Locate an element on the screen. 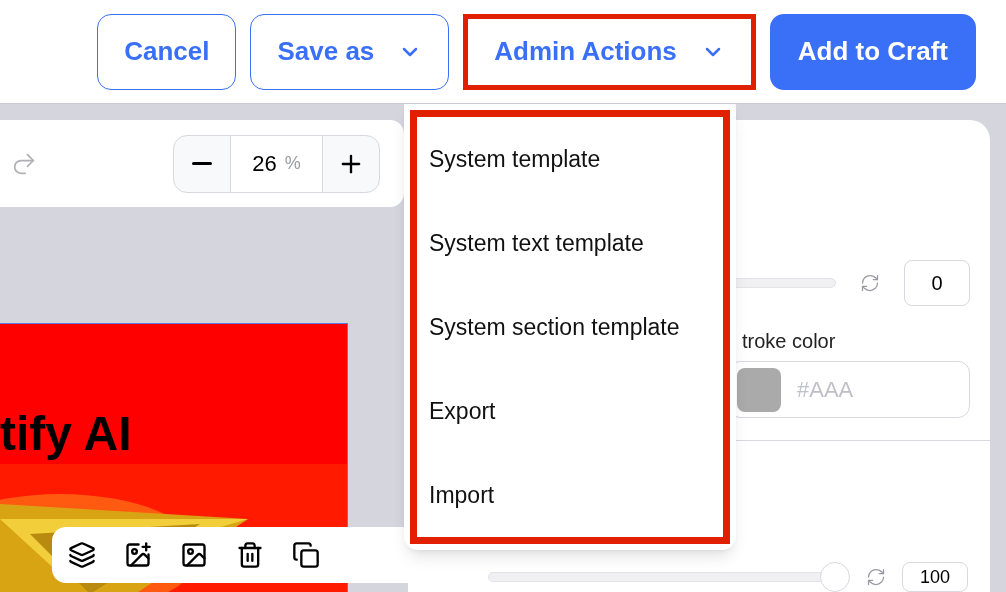  menu-item: System text template is located at coordinates (576, 243).